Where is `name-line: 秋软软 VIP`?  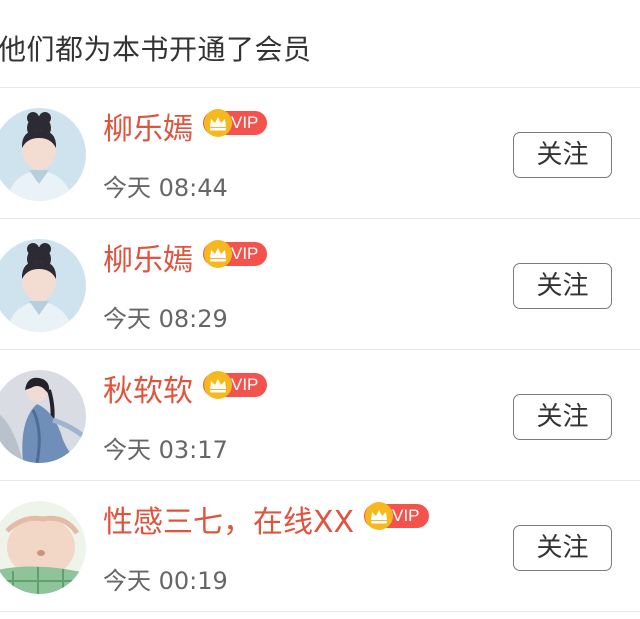 name-line: 秋软软 VIP is located at coordinates (185, 391).